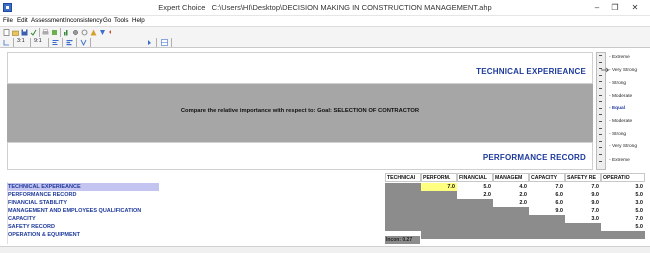  Describe the element at coordinates (511, 187) in the screenshot. I see `matrix-cell: 4.0` at that location.